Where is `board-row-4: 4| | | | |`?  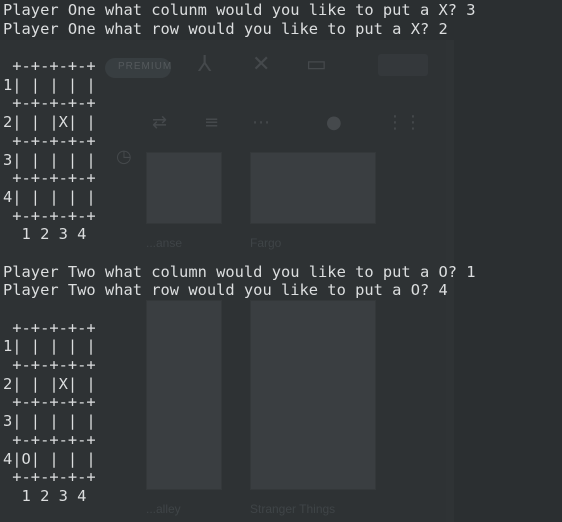 board-row-4: 4| | | | | is located at coordinates (49, 196).